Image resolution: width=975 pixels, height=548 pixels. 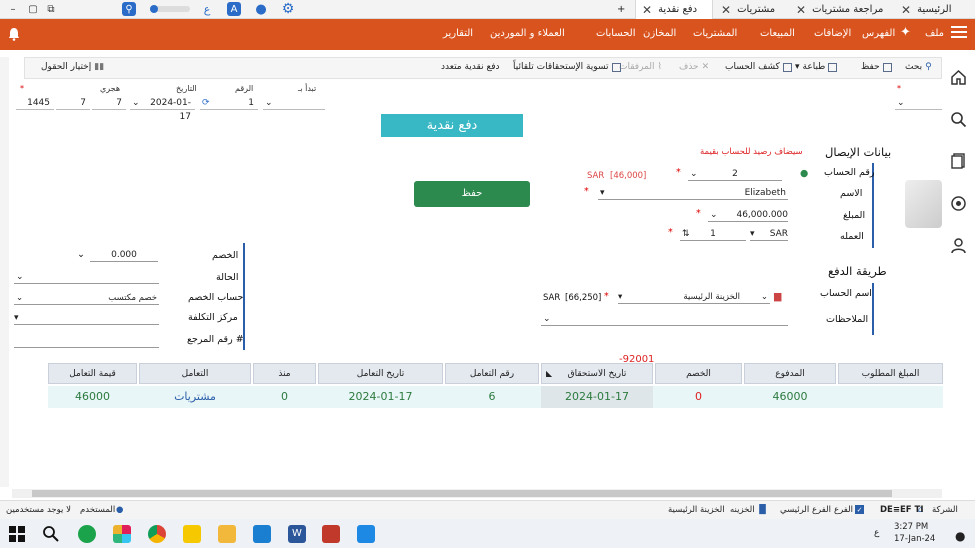 I want to click on window-icon: ⧉, so click(x=51, y=9).